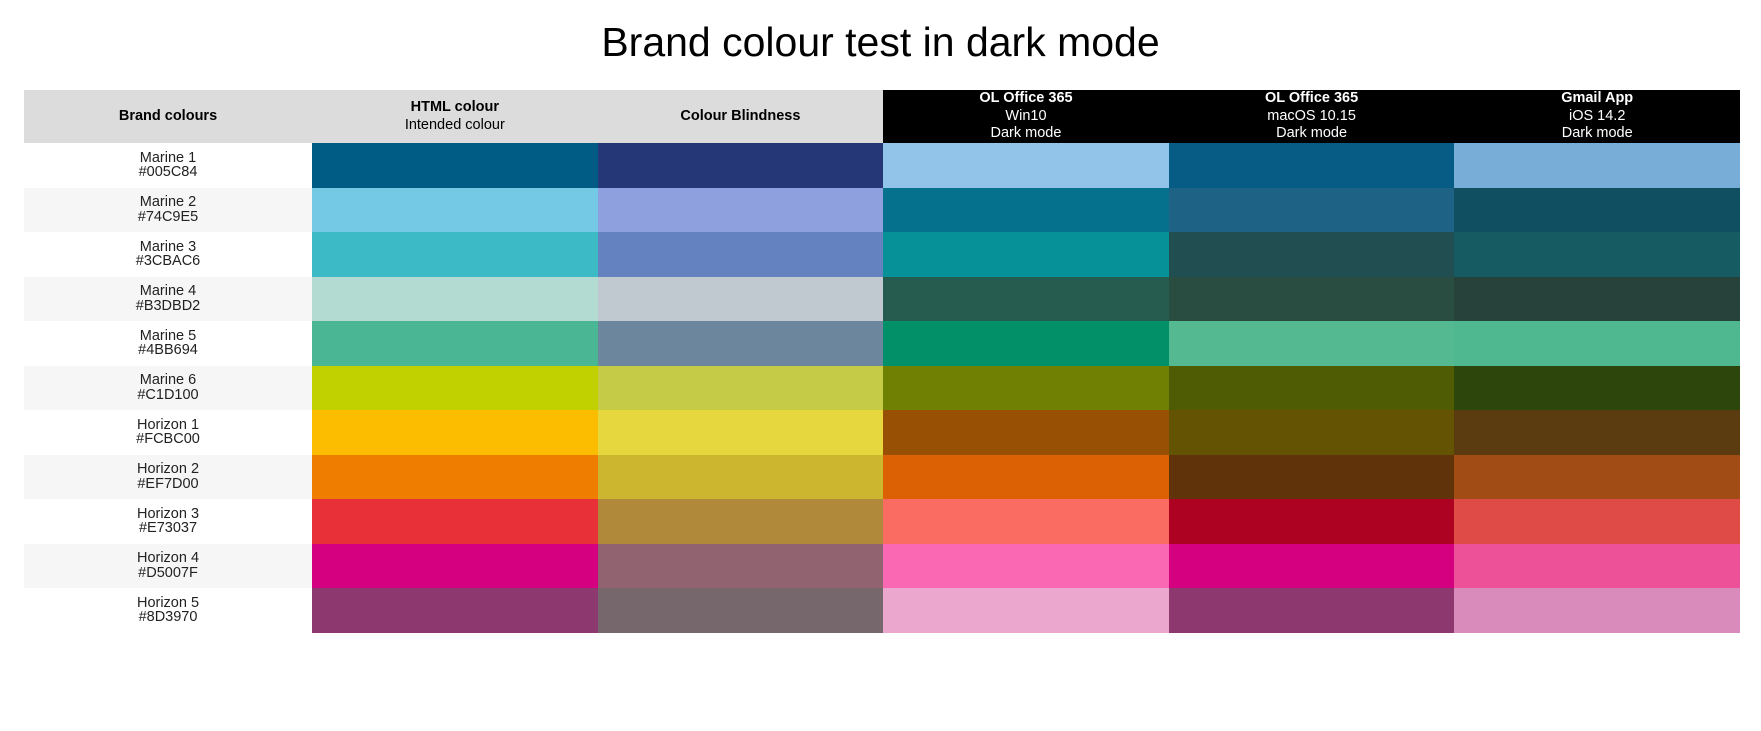  What do you see at coordinates (168, 602) in the screenshot?
I see `brand-colour-name: Horizon 5` at bounding box center [168, 602].